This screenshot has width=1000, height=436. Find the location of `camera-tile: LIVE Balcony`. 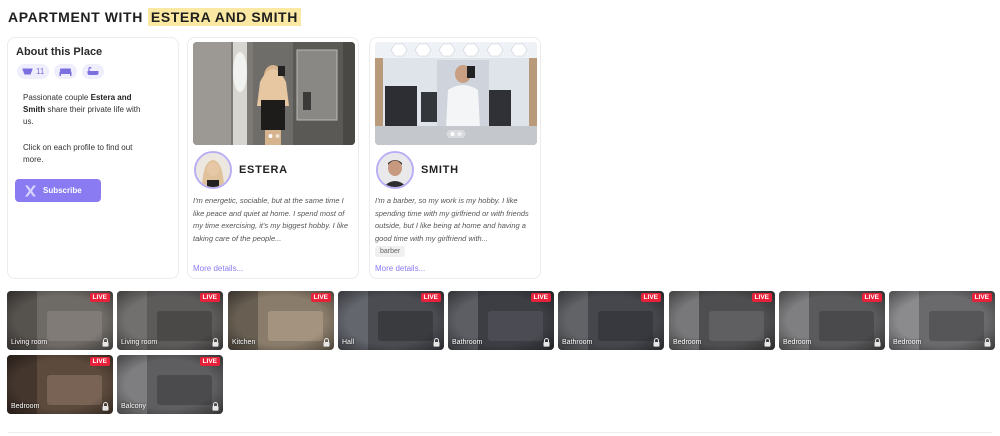

camera-tile: LIVE Balcony is located at coordinates (170, 384).